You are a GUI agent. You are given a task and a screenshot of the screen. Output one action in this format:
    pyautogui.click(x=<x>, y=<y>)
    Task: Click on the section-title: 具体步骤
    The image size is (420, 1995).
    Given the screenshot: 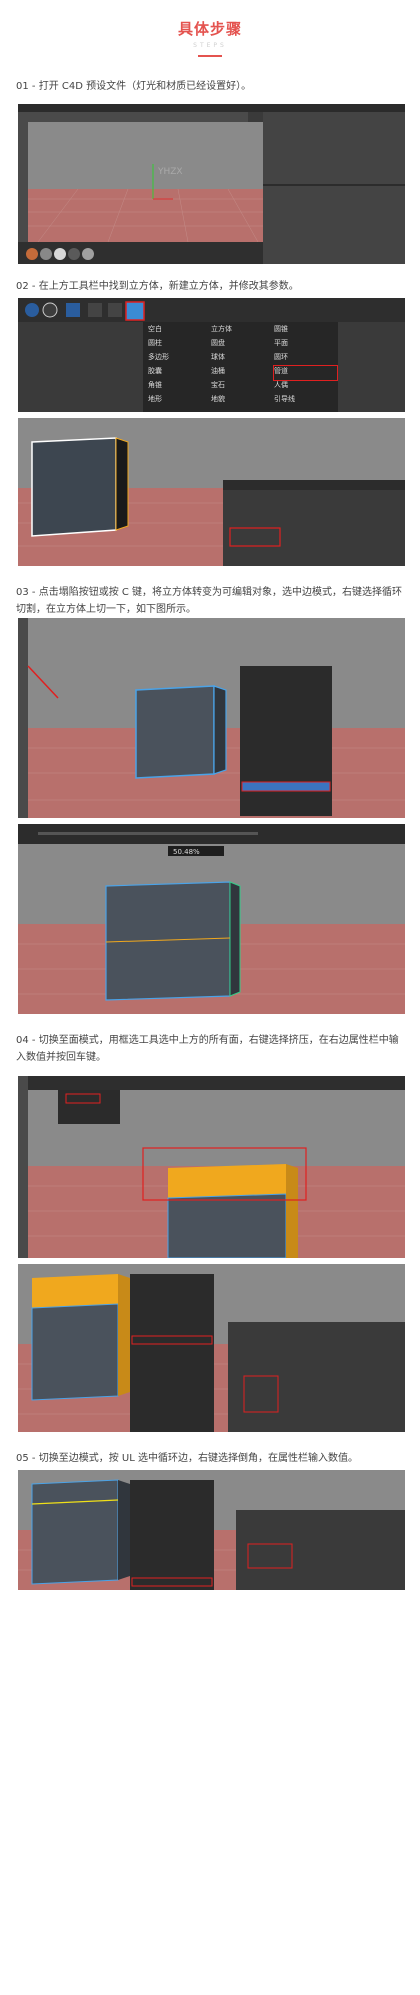 What is the action you would take?
    pyautogui.click(x=209, y=29)
    